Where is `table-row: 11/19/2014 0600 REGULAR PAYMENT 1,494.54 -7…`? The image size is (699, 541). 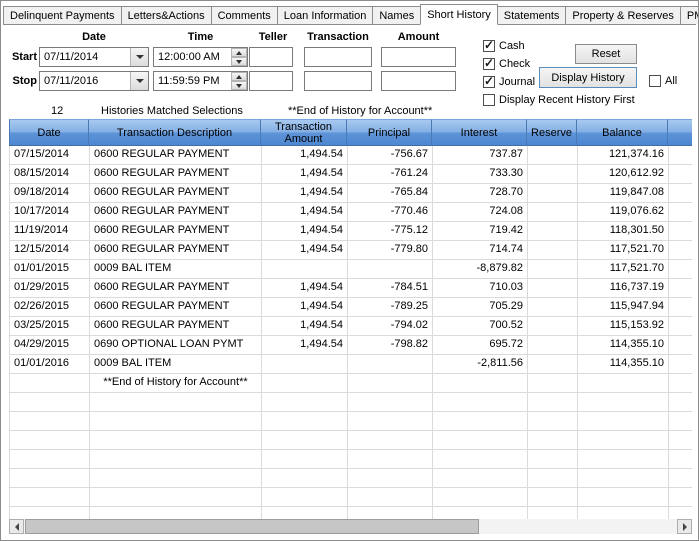 table-row: 11/19/2014 0600 REGULAR PAYMENT 1,494.54 -7… is located at coordinates (351, 231).